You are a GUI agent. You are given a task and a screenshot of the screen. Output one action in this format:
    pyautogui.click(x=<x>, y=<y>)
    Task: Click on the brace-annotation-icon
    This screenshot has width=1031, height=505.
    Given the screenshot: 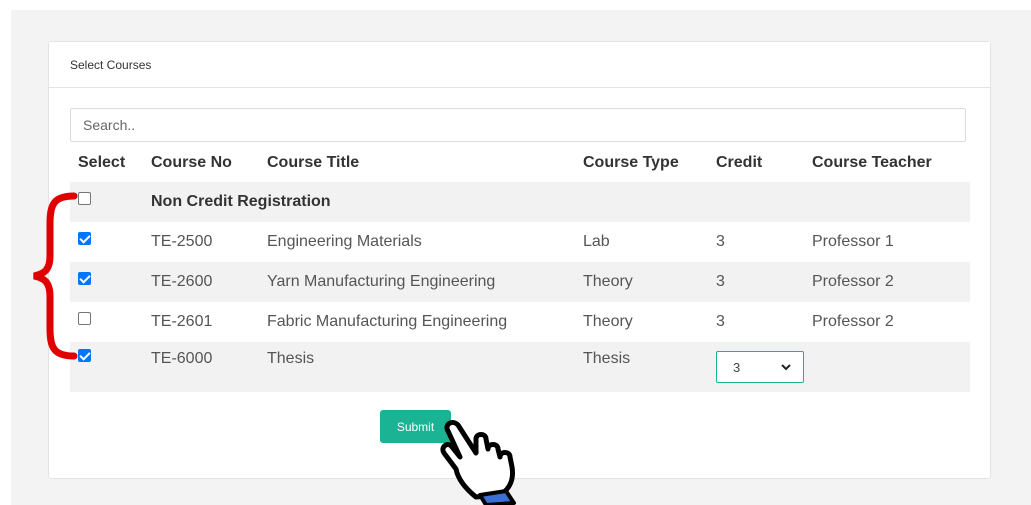 What is the action you would take?
    pyautogui.click(x=55, y=276)
    